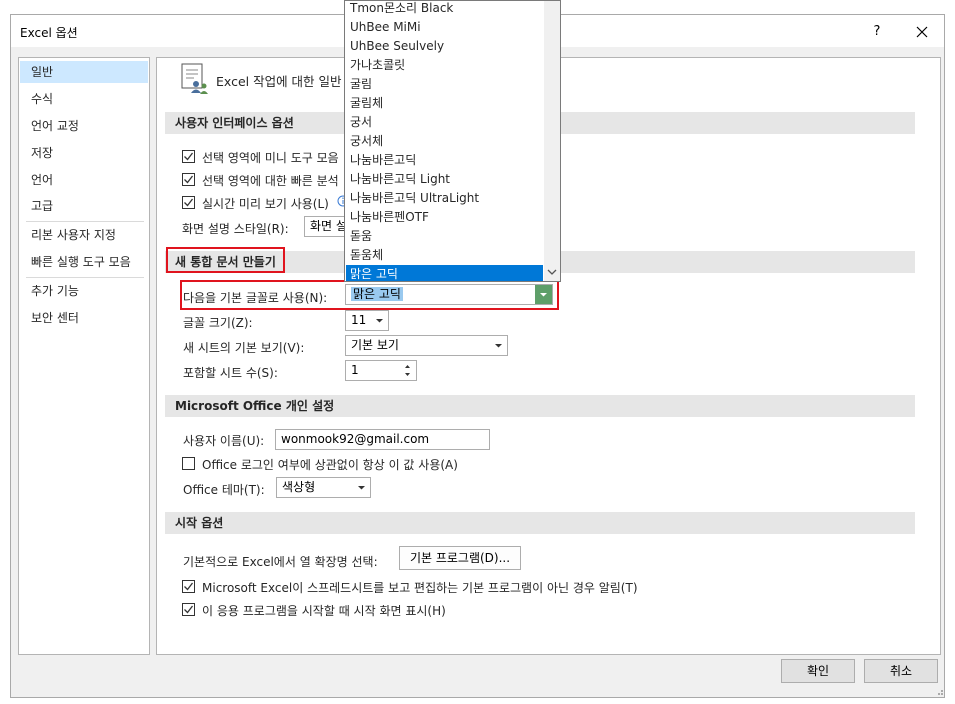  I want to click on default-view-select: 기본 보기, so click(426, 345).